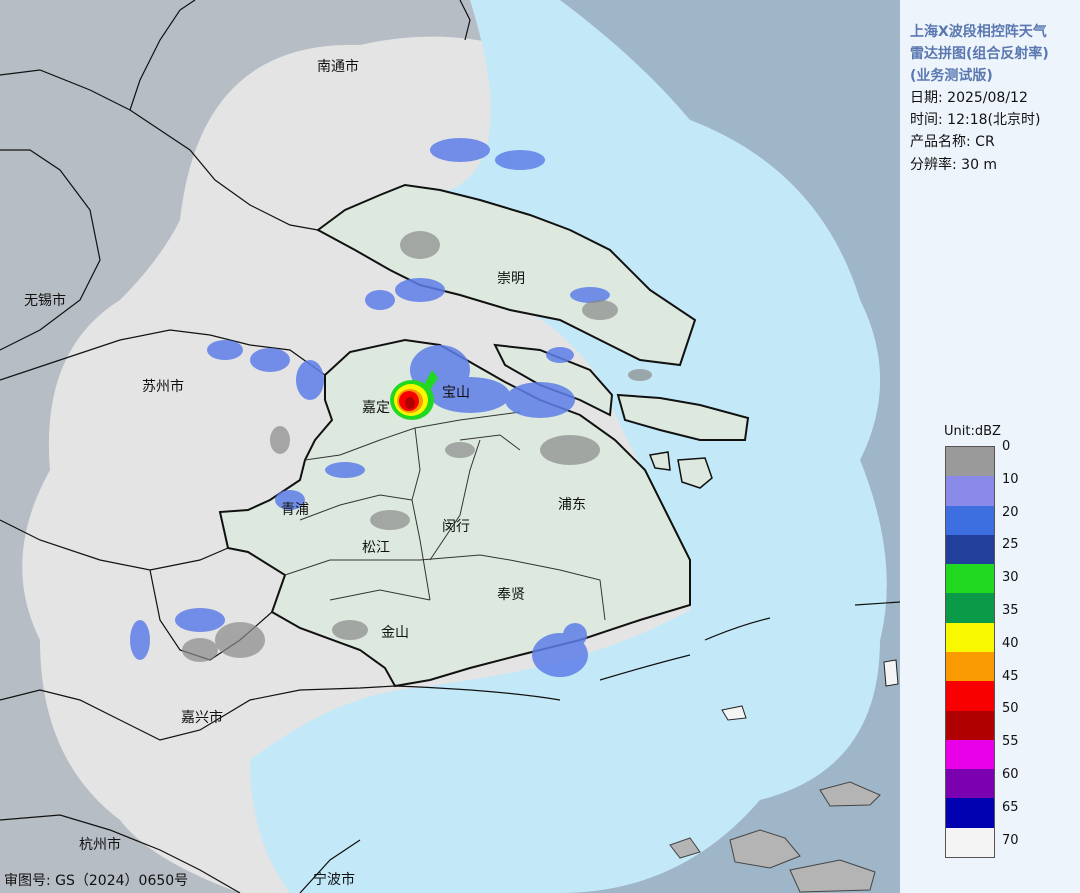  Describe the element at coordinates (338, 67) in the screenshot. I see `city-label-nantong: 南通市` at that location.